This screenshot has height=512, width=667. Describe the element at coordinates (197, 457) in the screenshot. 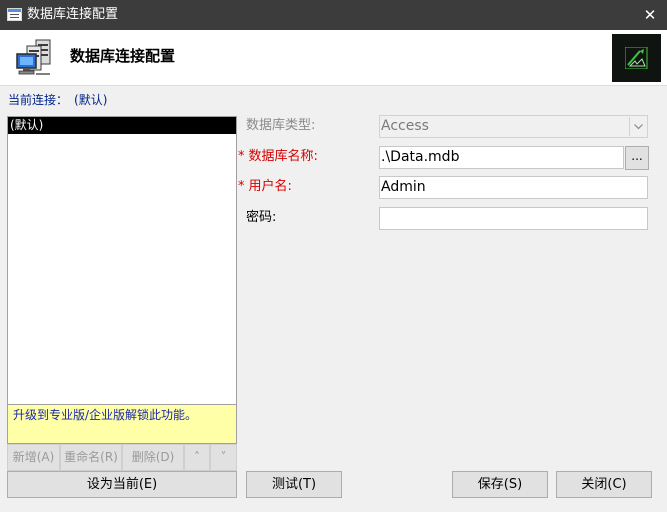

I see `move-up-button: ˄` at that location.